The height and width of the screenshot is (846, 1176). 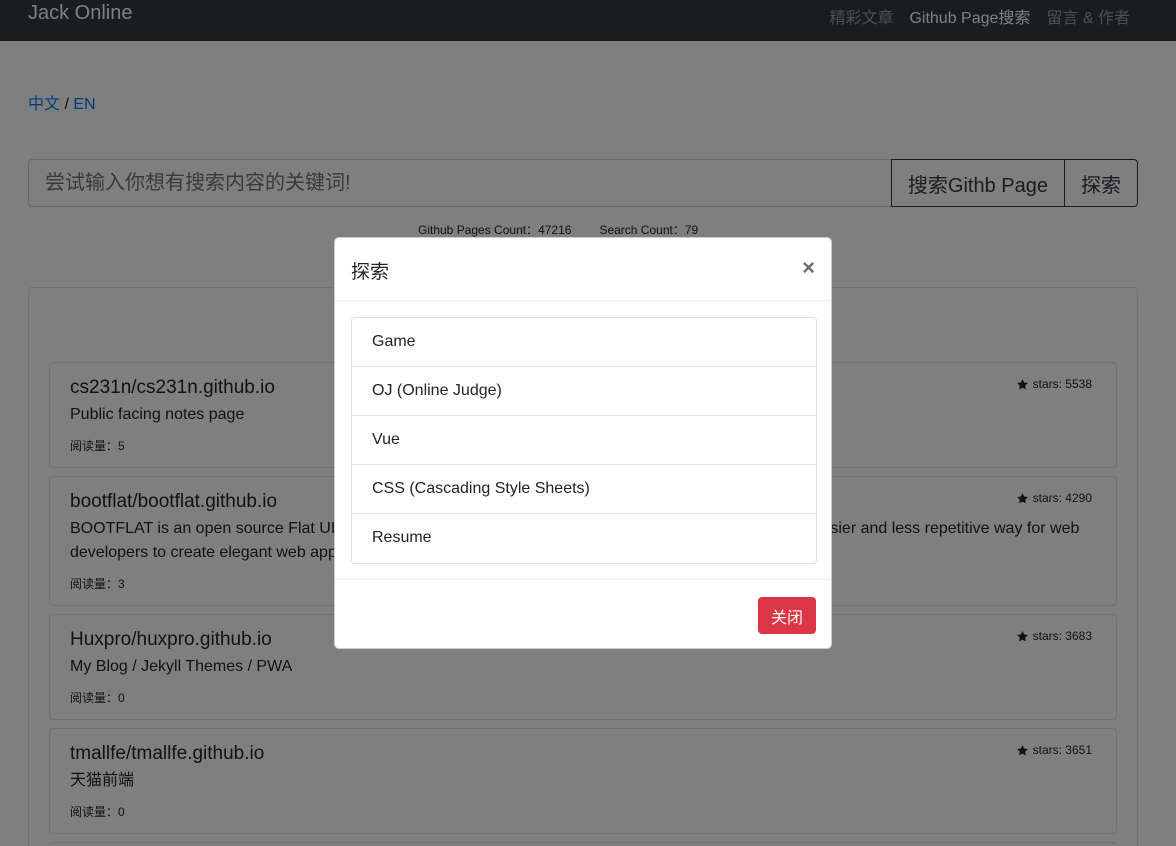 What do you see at coordinates (787, 615) in the screenshot?
I see `close-button: 关闭` at bounding box center [787, 615].